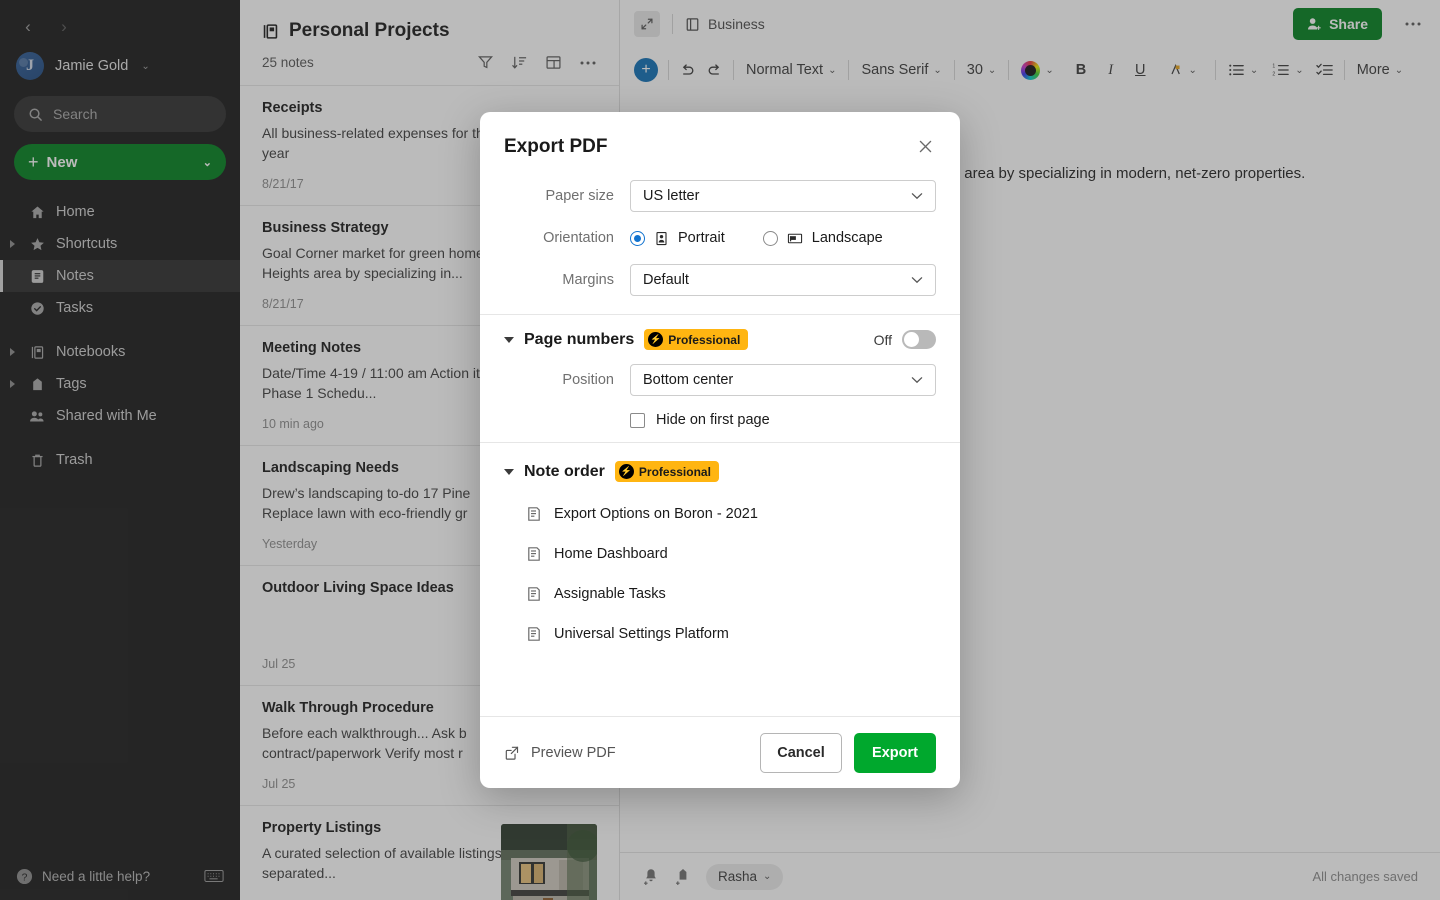  I want to click on hide-first-page-checkbox, so click(637, 420).